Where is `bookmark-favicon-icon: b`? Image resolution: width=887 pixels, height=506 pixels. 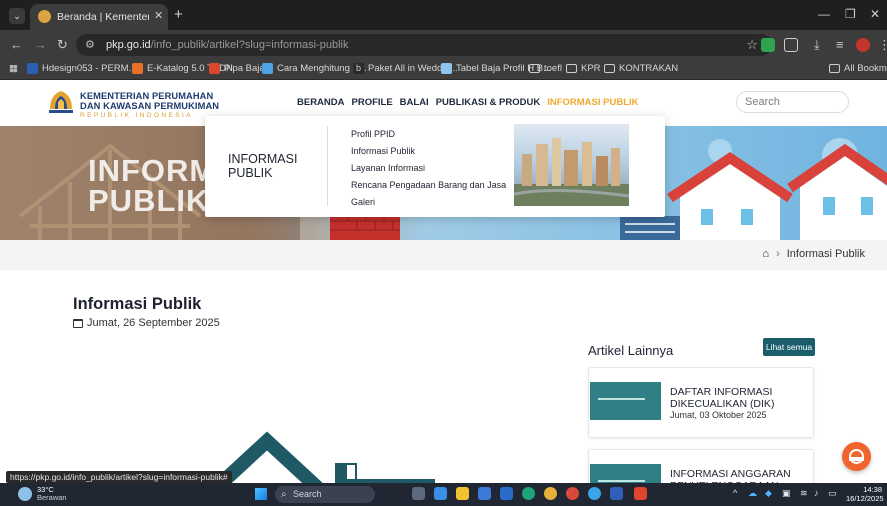 bookmark-favicon-icon: b is located at coordinates (358, 68).